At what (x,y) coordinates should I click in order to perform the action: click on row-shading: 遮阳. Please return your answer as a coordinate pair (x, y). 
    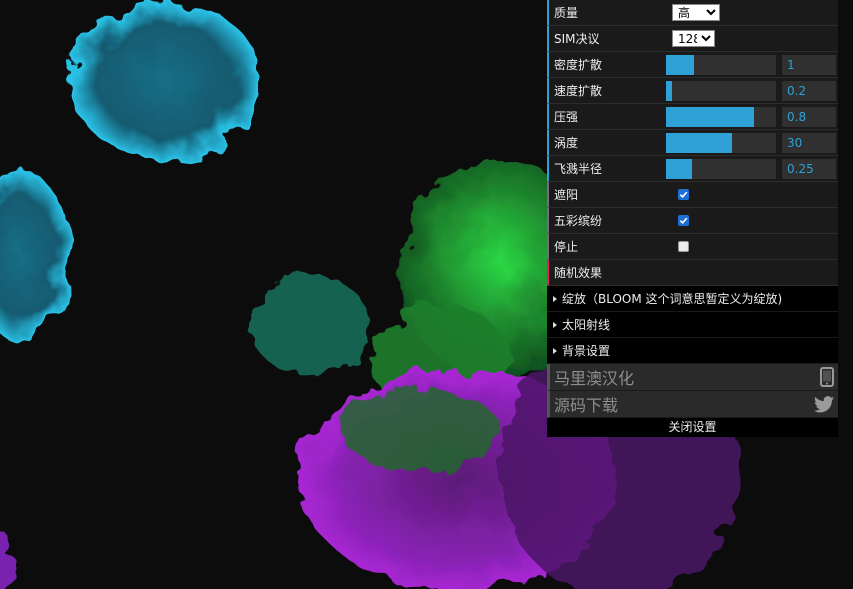
    Looking at the image, I should click on (692, 195).